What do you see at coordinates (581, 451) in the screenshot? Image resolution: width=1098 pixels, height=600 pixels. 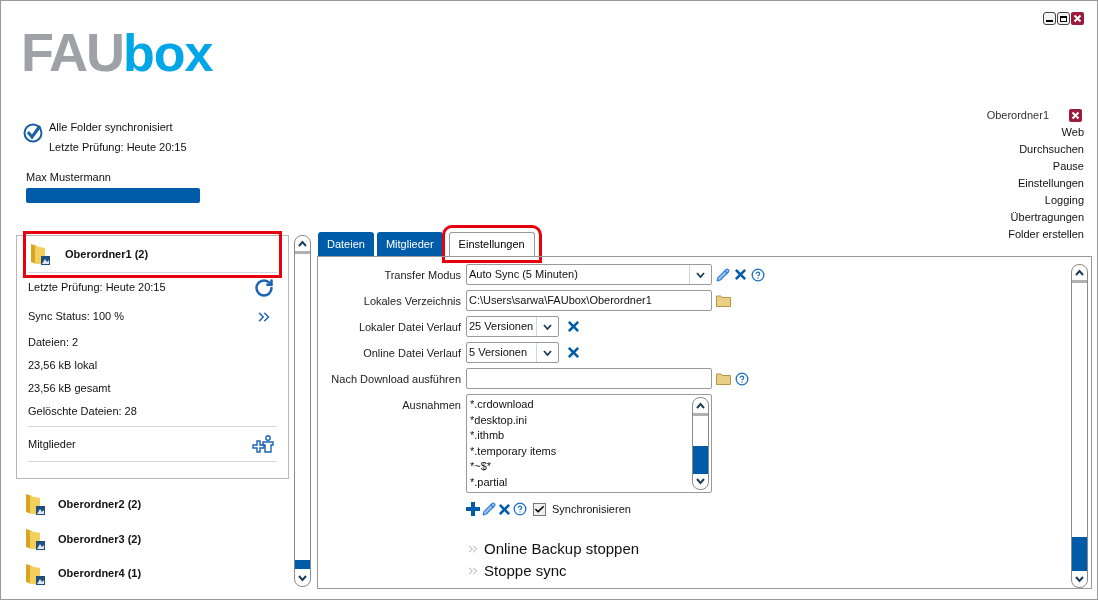 I see `list-item: *.temporary items` at bounding box center [581, 451].